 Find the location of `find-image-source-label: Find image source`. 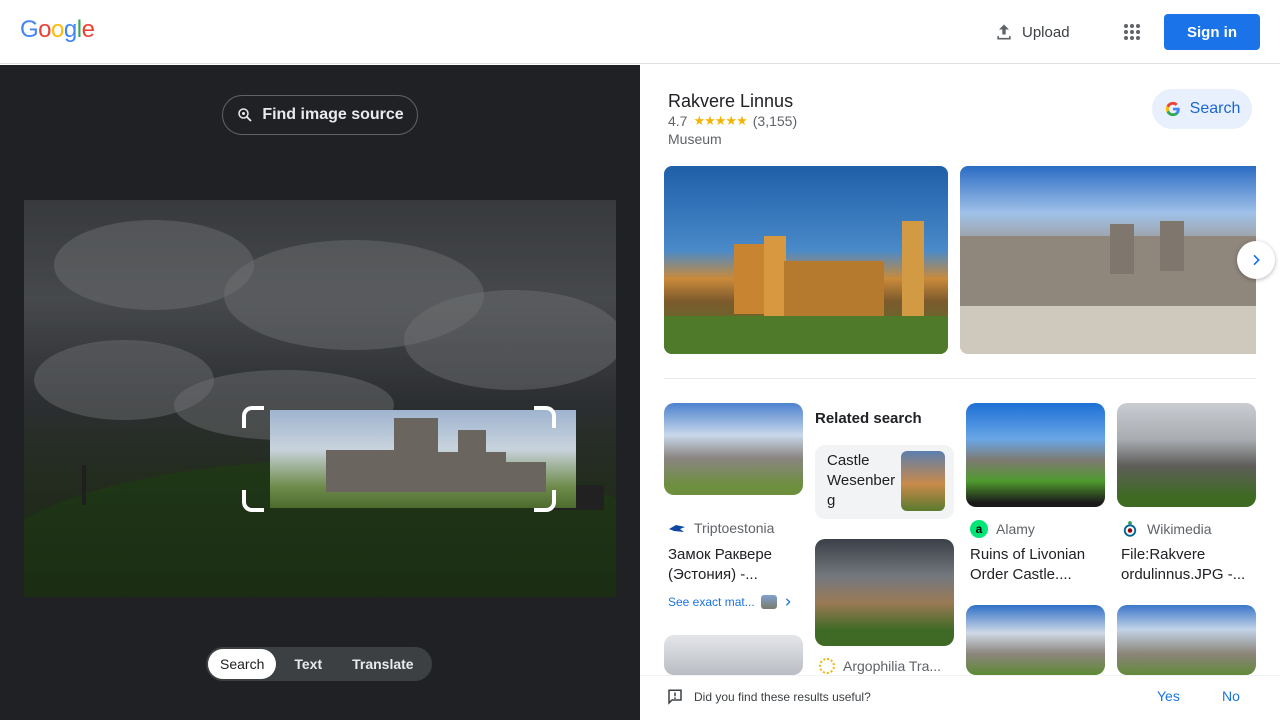

find-image-source-label: Find image source is located at coordinates (333, 114).